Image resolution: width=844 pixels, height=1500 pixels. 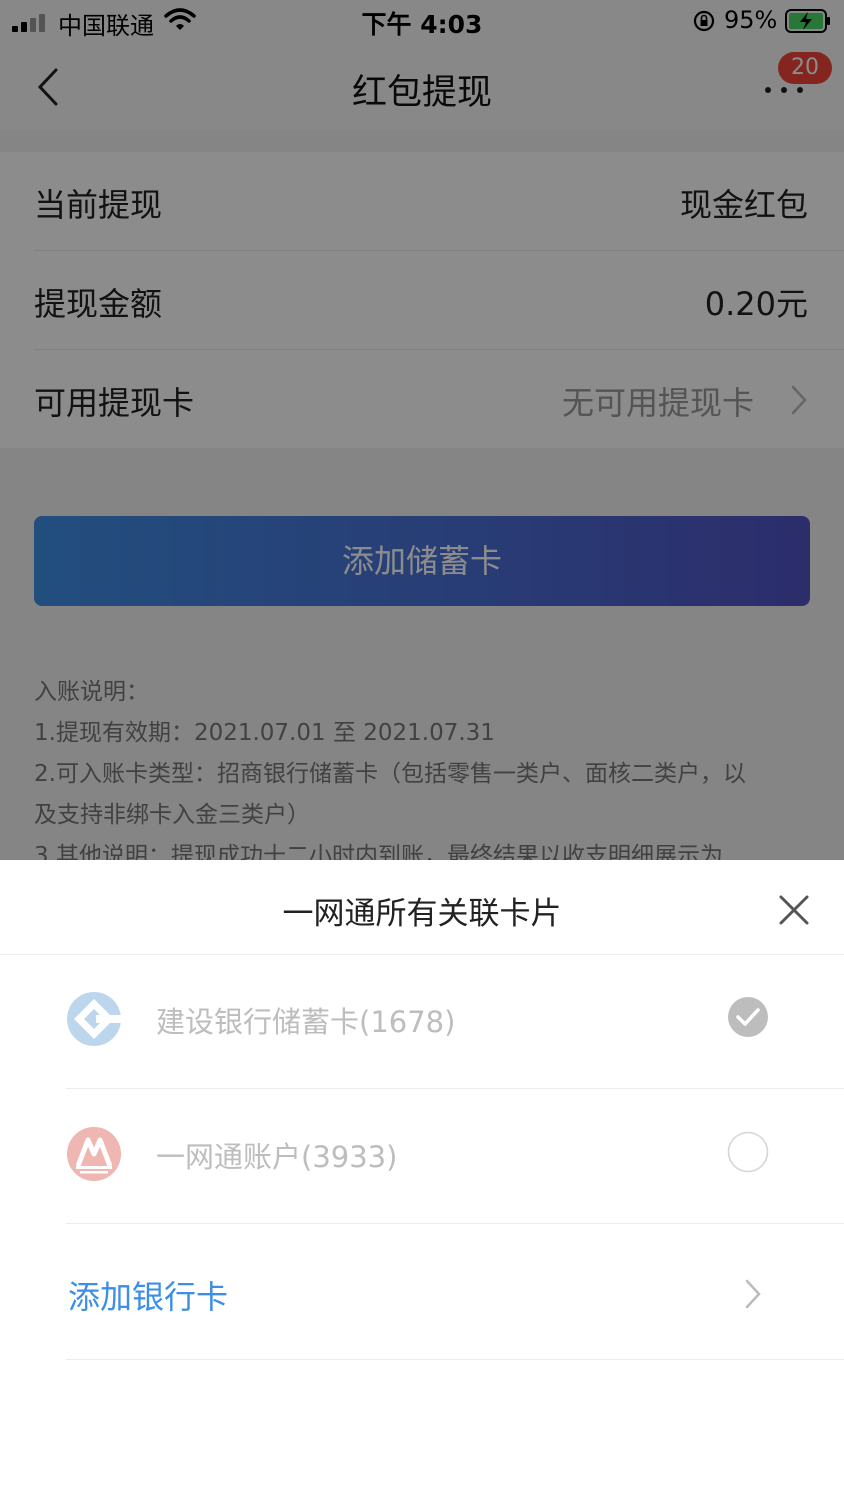 I want to click on card-option-ccb: 建设银行储蓄卡(1678), so click(x=422, y=1022).